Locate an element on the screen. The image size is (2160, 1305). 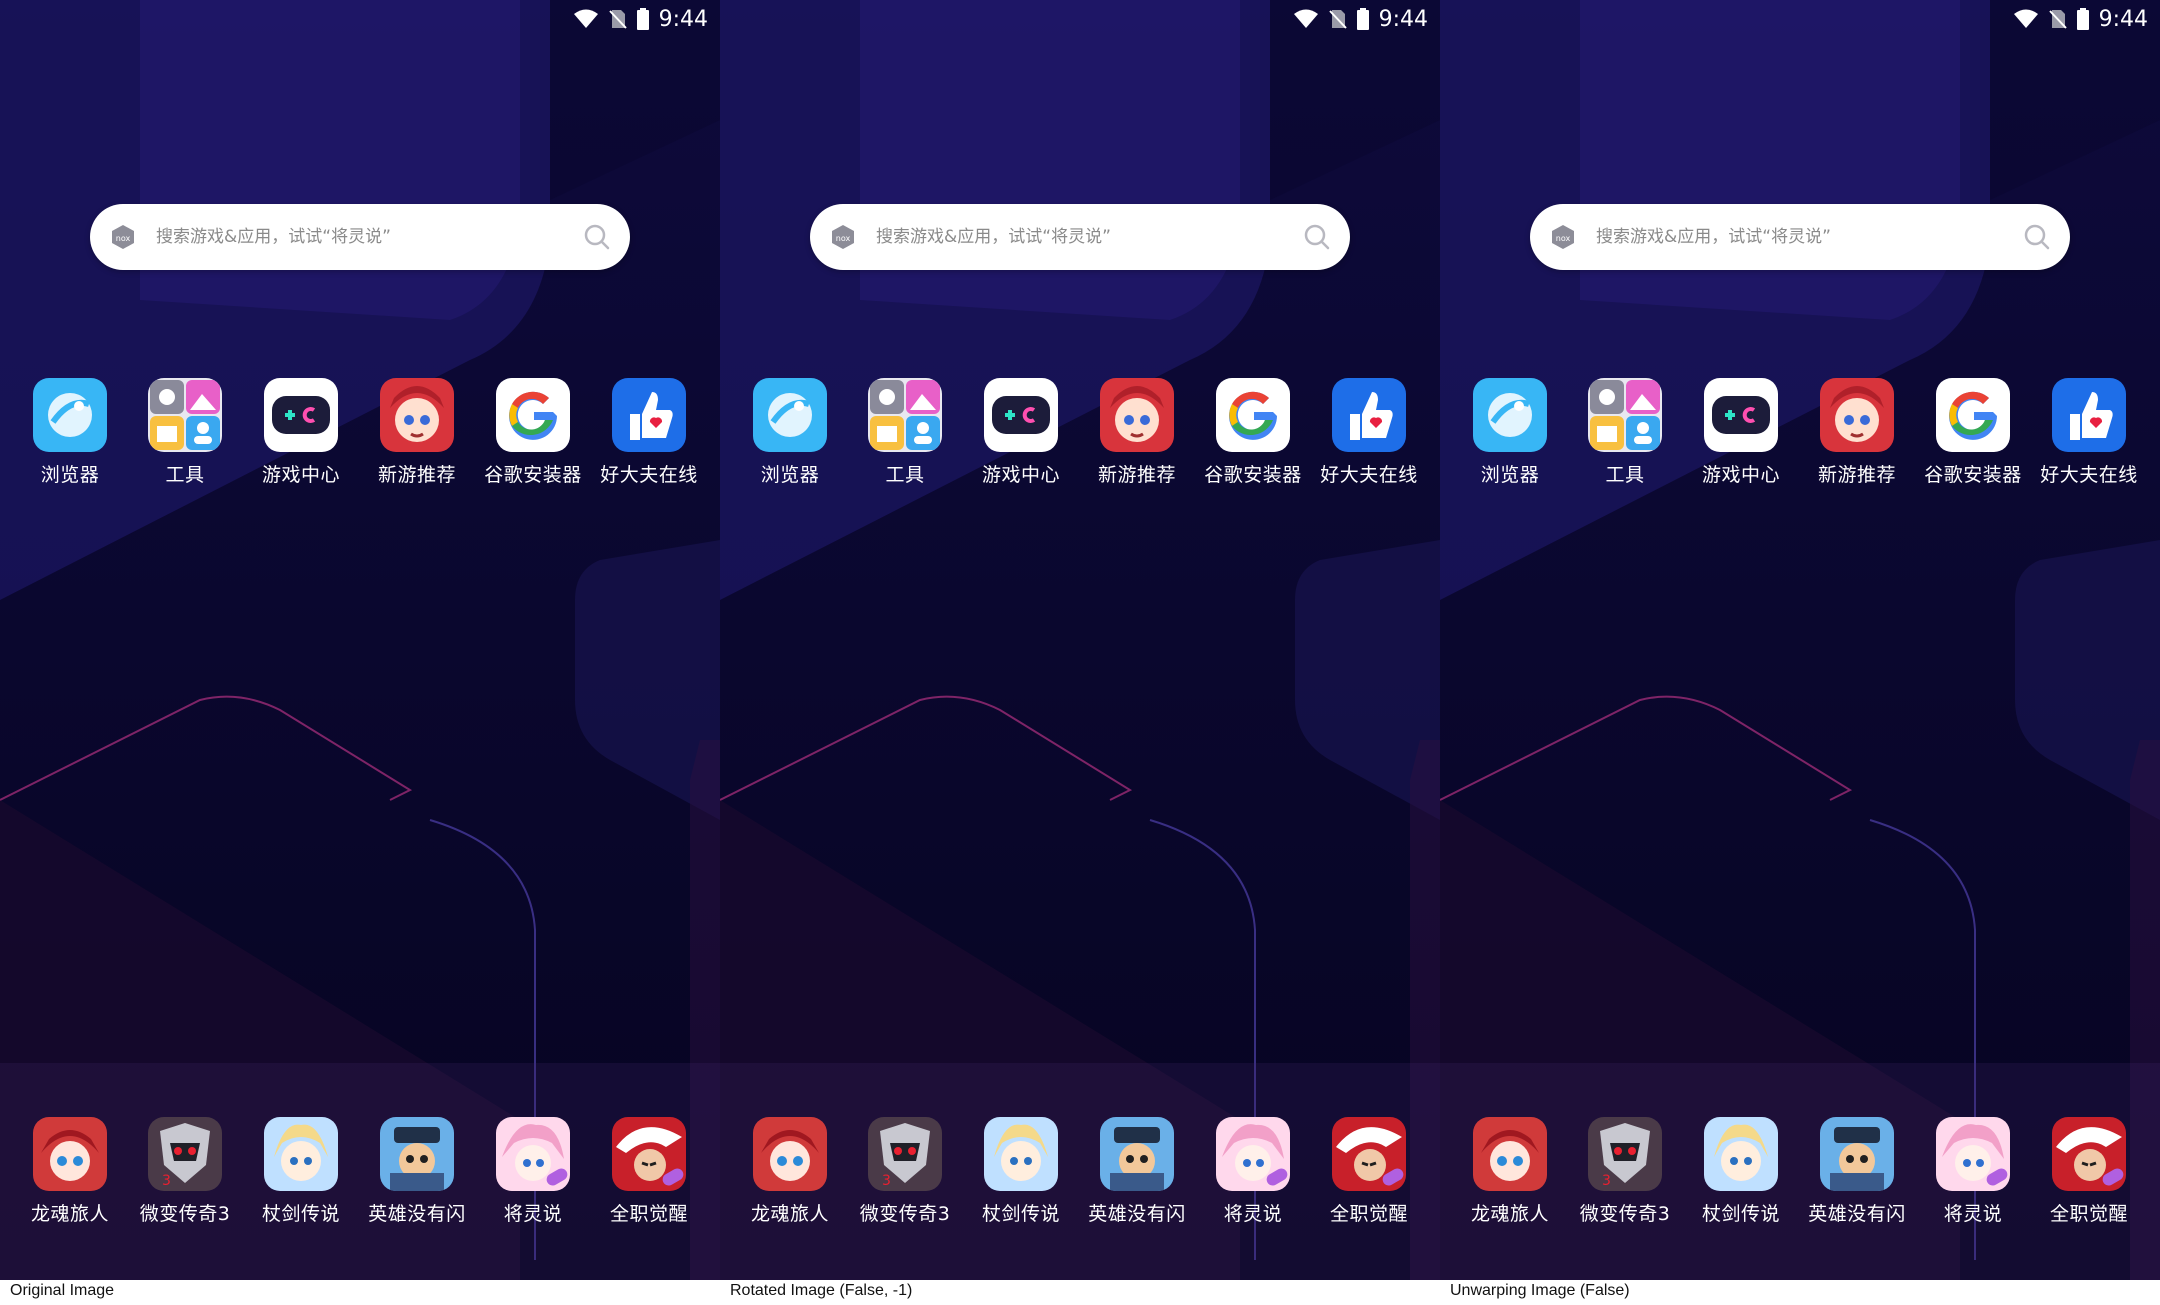
app-label: 微变传奇3 is located at coordinates (185, 1214).